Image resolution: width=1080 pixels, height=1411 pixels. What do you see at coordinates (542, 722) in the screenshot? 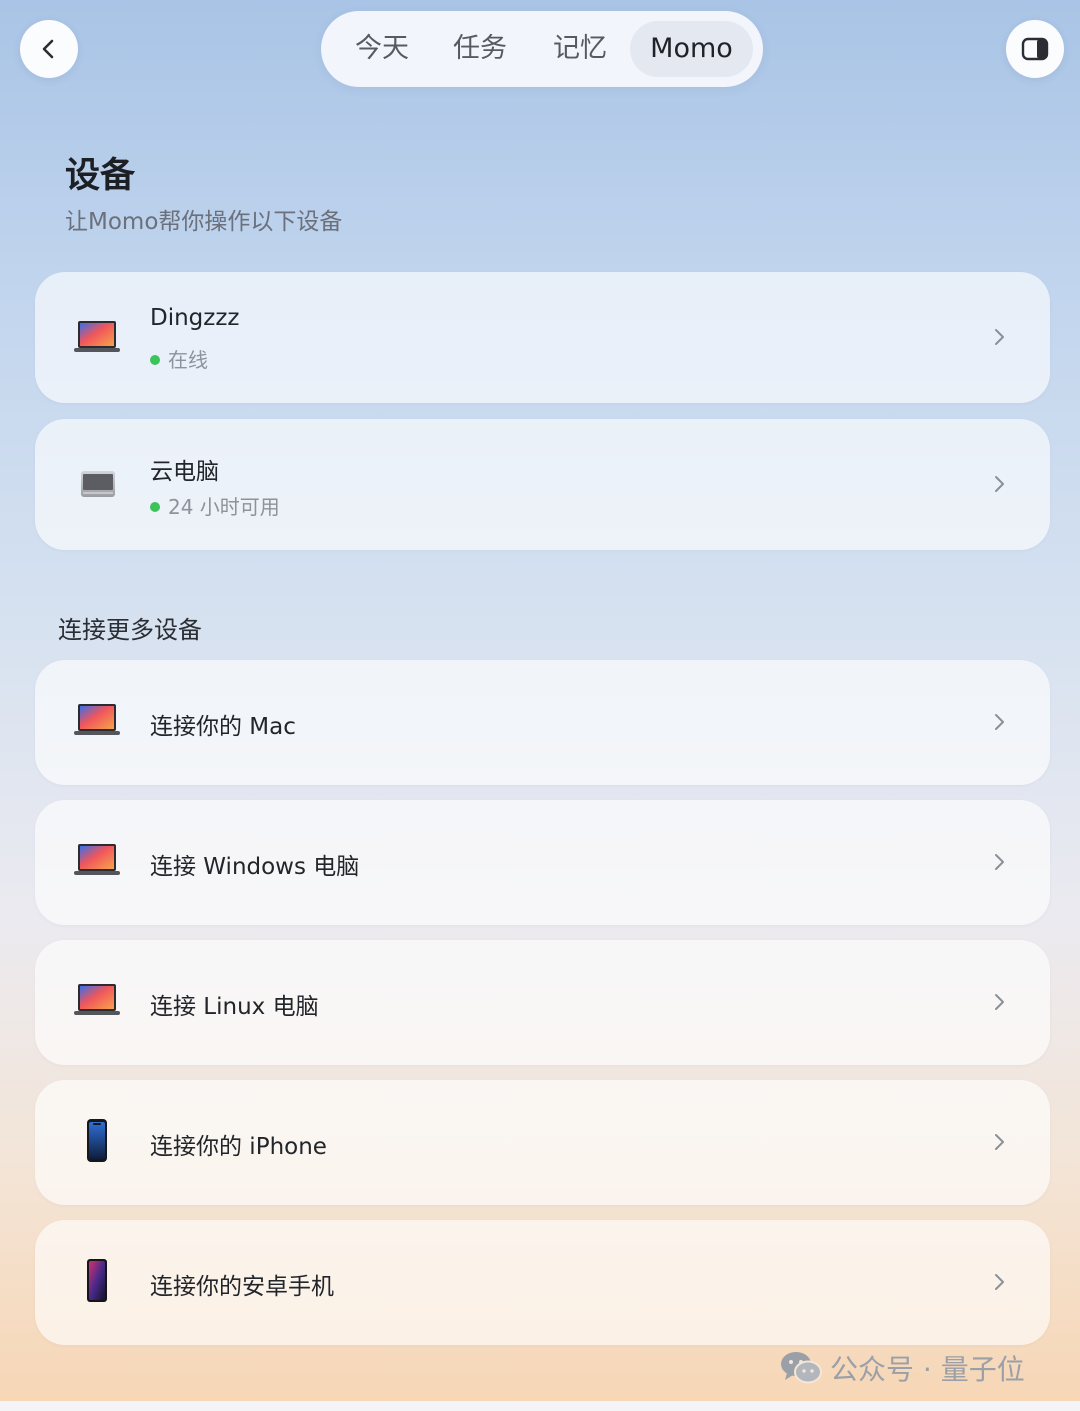
I see `connect-mac-row: 连接你的 Mac` at bounding box center [542, 722].